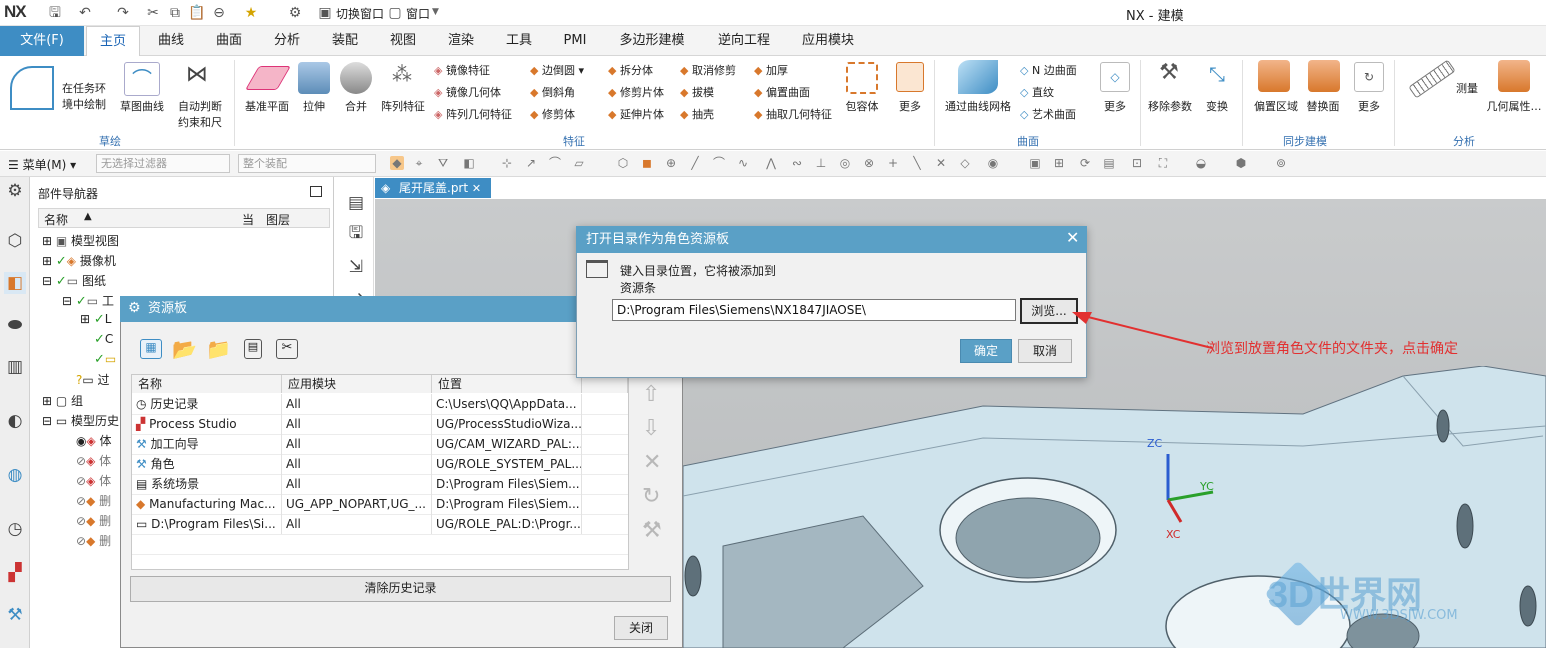 Image resolution: width=1546 pixels, height=648 pixels. What do you see at coordinates (84, 104) in the screenshot?
I see `sketch-in-task-label-2: 境中绘制` at bounding box center [84, 104].